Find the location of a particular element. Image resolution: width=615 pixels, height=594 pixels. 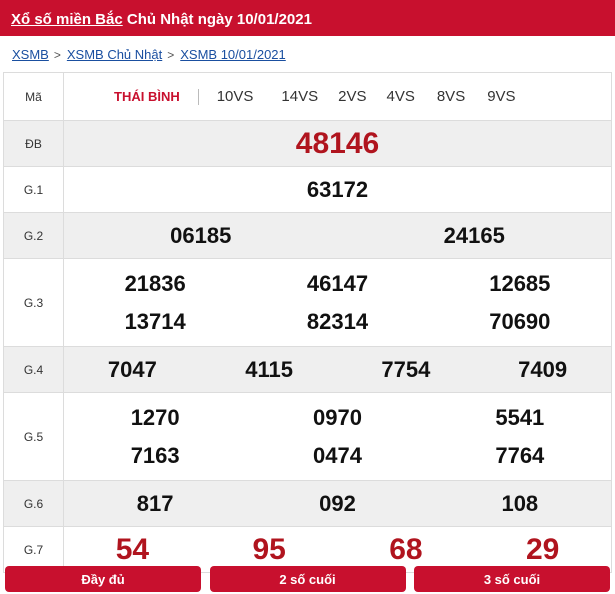

prize-number: 82314 is located at coordinates (337, 321).